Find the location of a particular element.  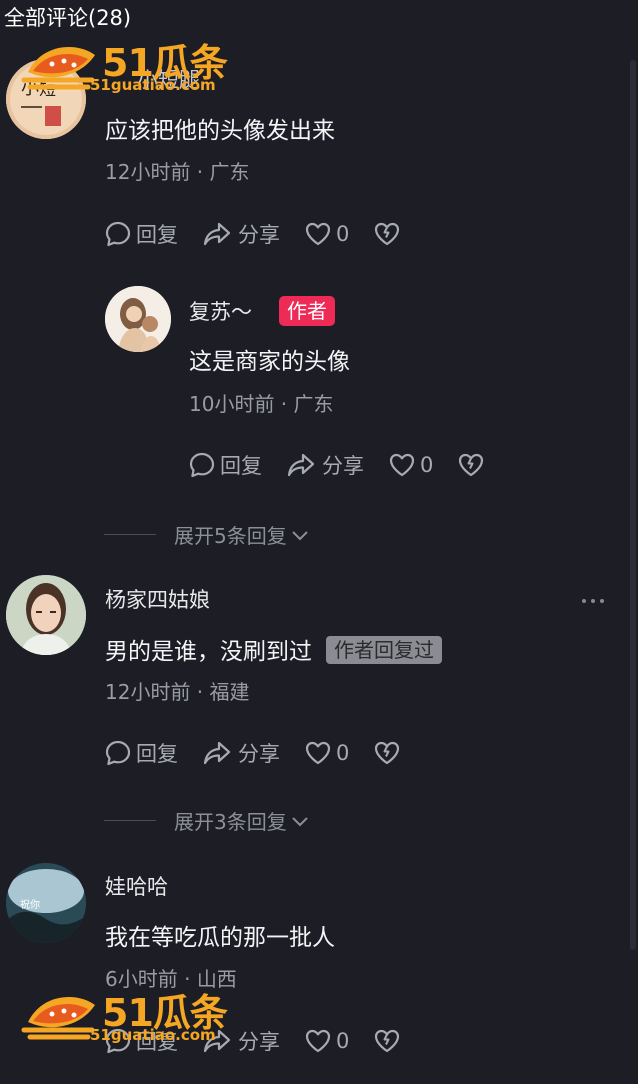

reply-text: 这是商家的头像 is located at coordinates (269, 362).